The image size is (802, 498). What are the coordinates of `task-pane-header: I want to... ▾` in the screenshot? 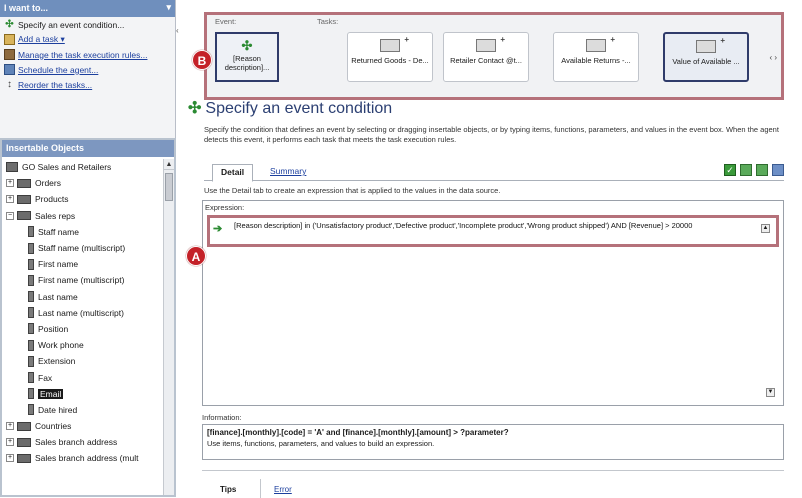 It's located at (87, 8).